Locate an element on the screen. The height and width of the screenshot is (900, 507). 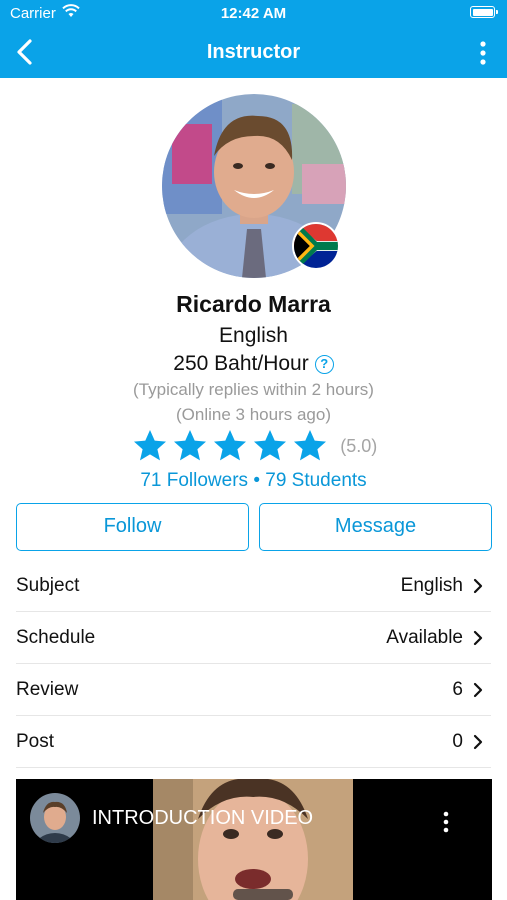
video-frame is located at coordinates (253, 839).